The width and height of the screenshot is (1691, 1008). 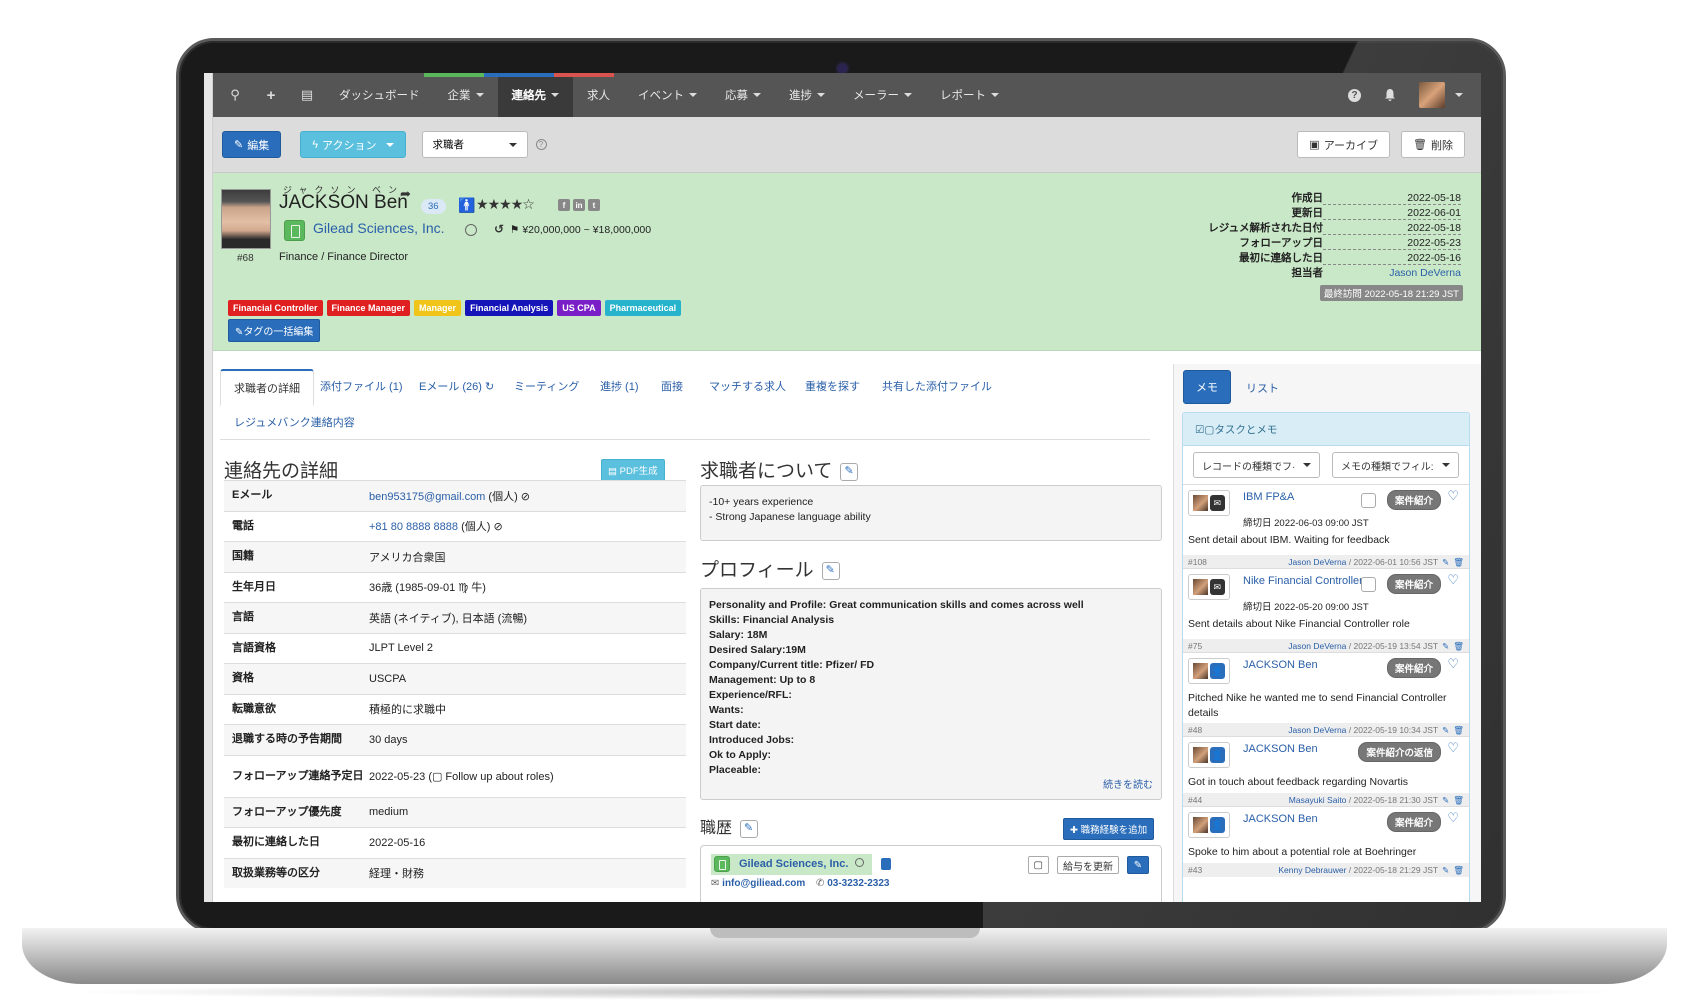 What do you see at coordinates (307, 95) in the screenshot?
I see `calendar-icon: ▤` at bounding box center [307, 95].